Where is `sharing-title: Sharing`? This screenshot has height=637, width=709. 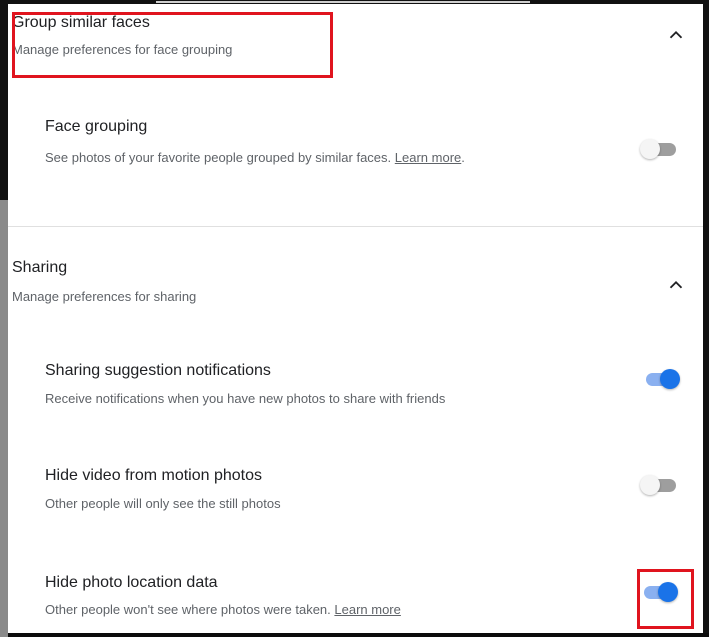
sharing-title: Sharing is located at coordinates (40, 267).